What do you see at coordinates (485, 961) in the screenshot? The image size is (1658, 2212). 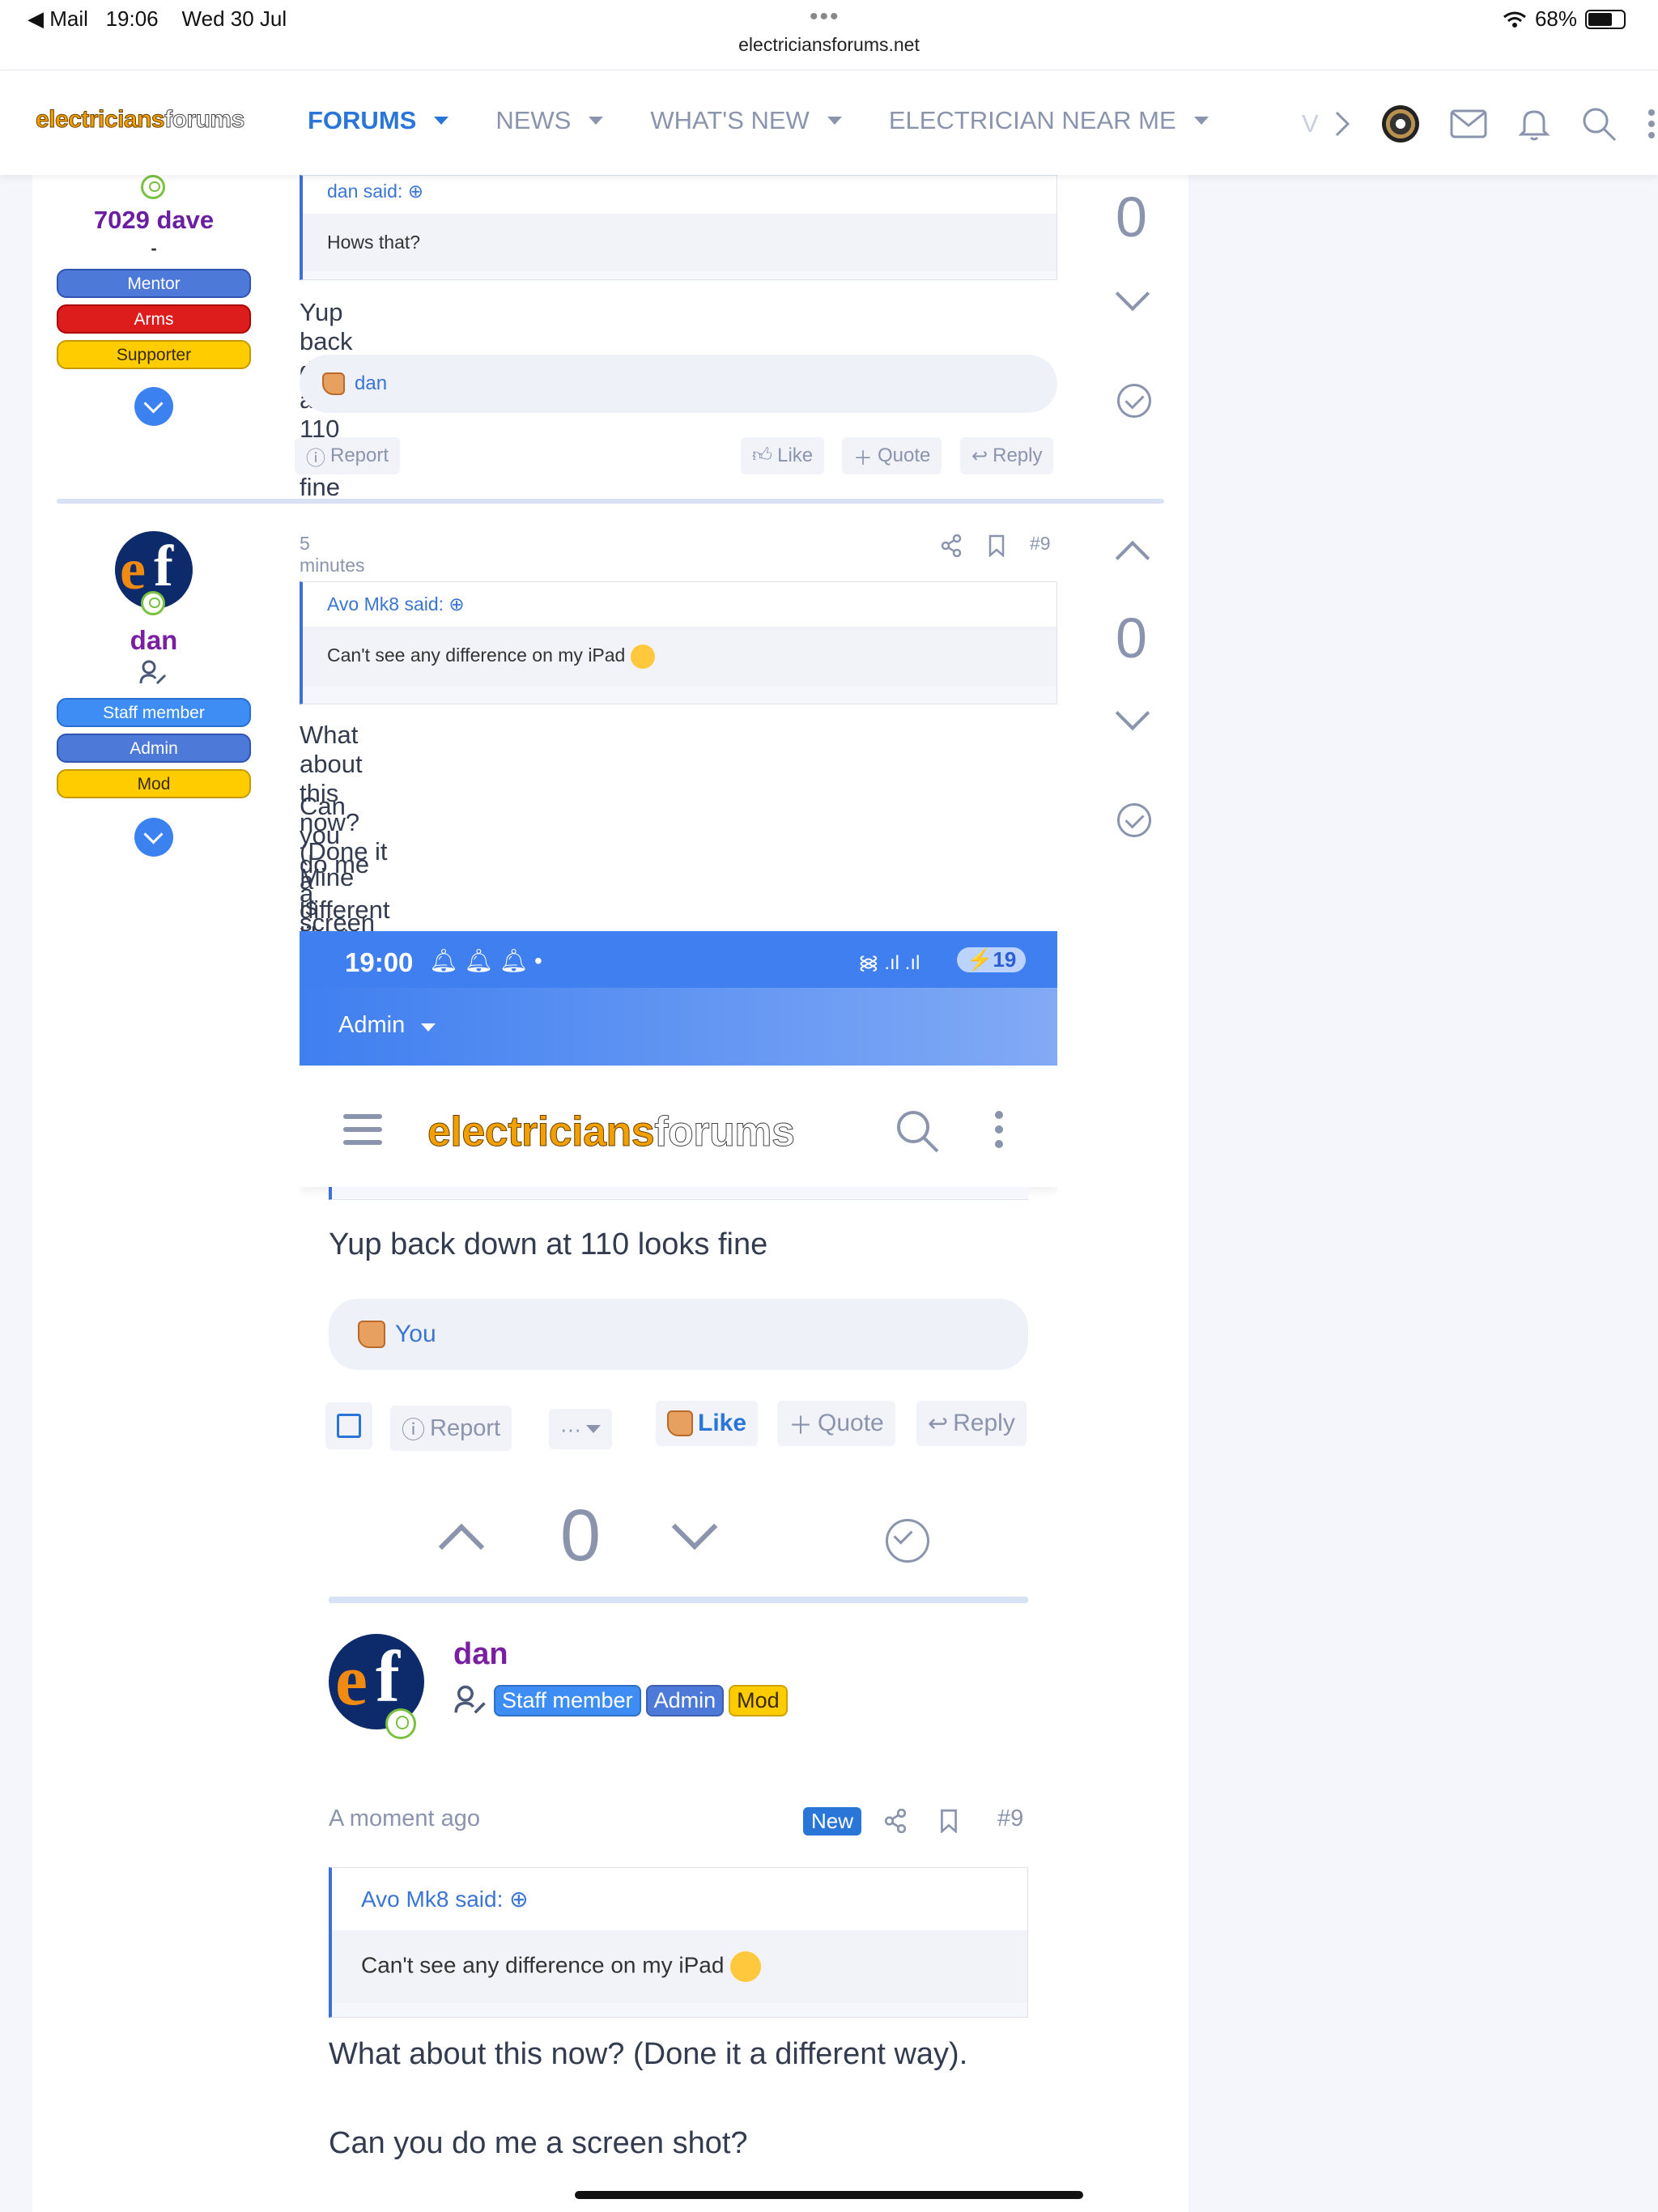 I see `notification-bells-icon: 🔔︎ 🔔︎ 🔔︎ •` at bounding box center [485, 961].